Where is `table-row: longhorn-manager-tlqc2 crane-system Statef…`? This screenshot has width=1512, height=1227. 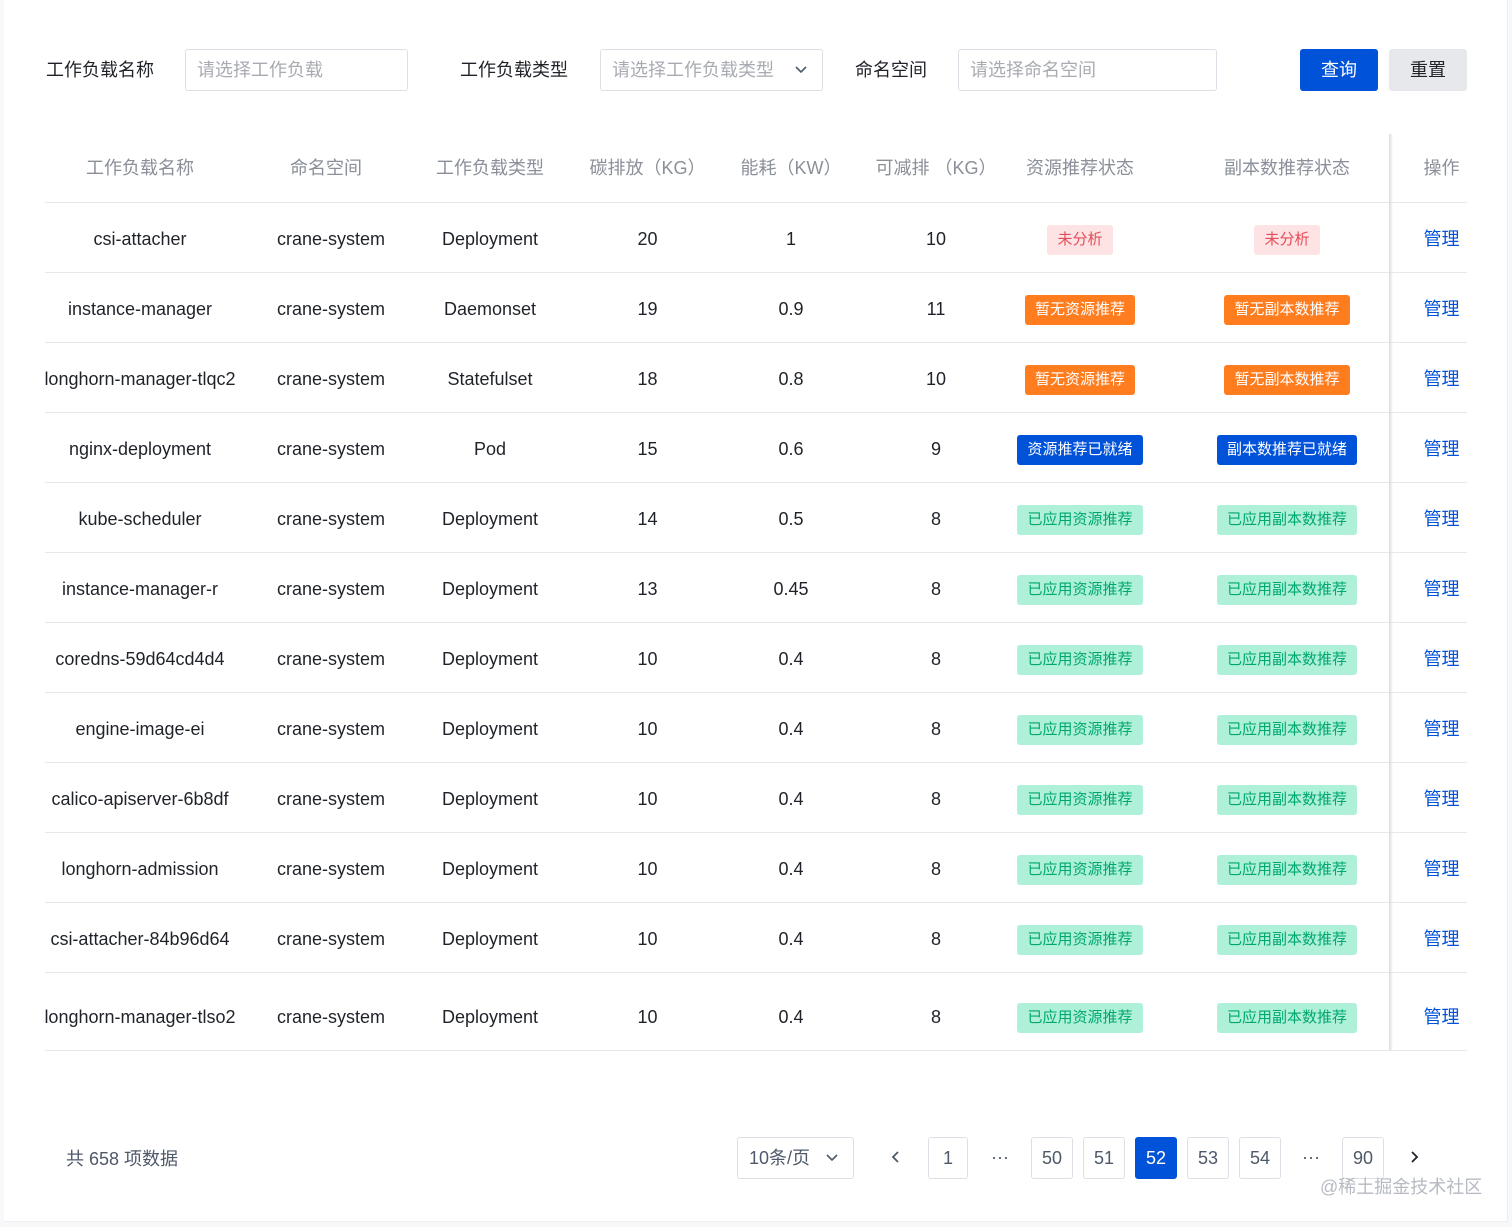 table-row: longhorn-manager-tlqc2 crane-system Statef… is located at coordinates (756, 379).